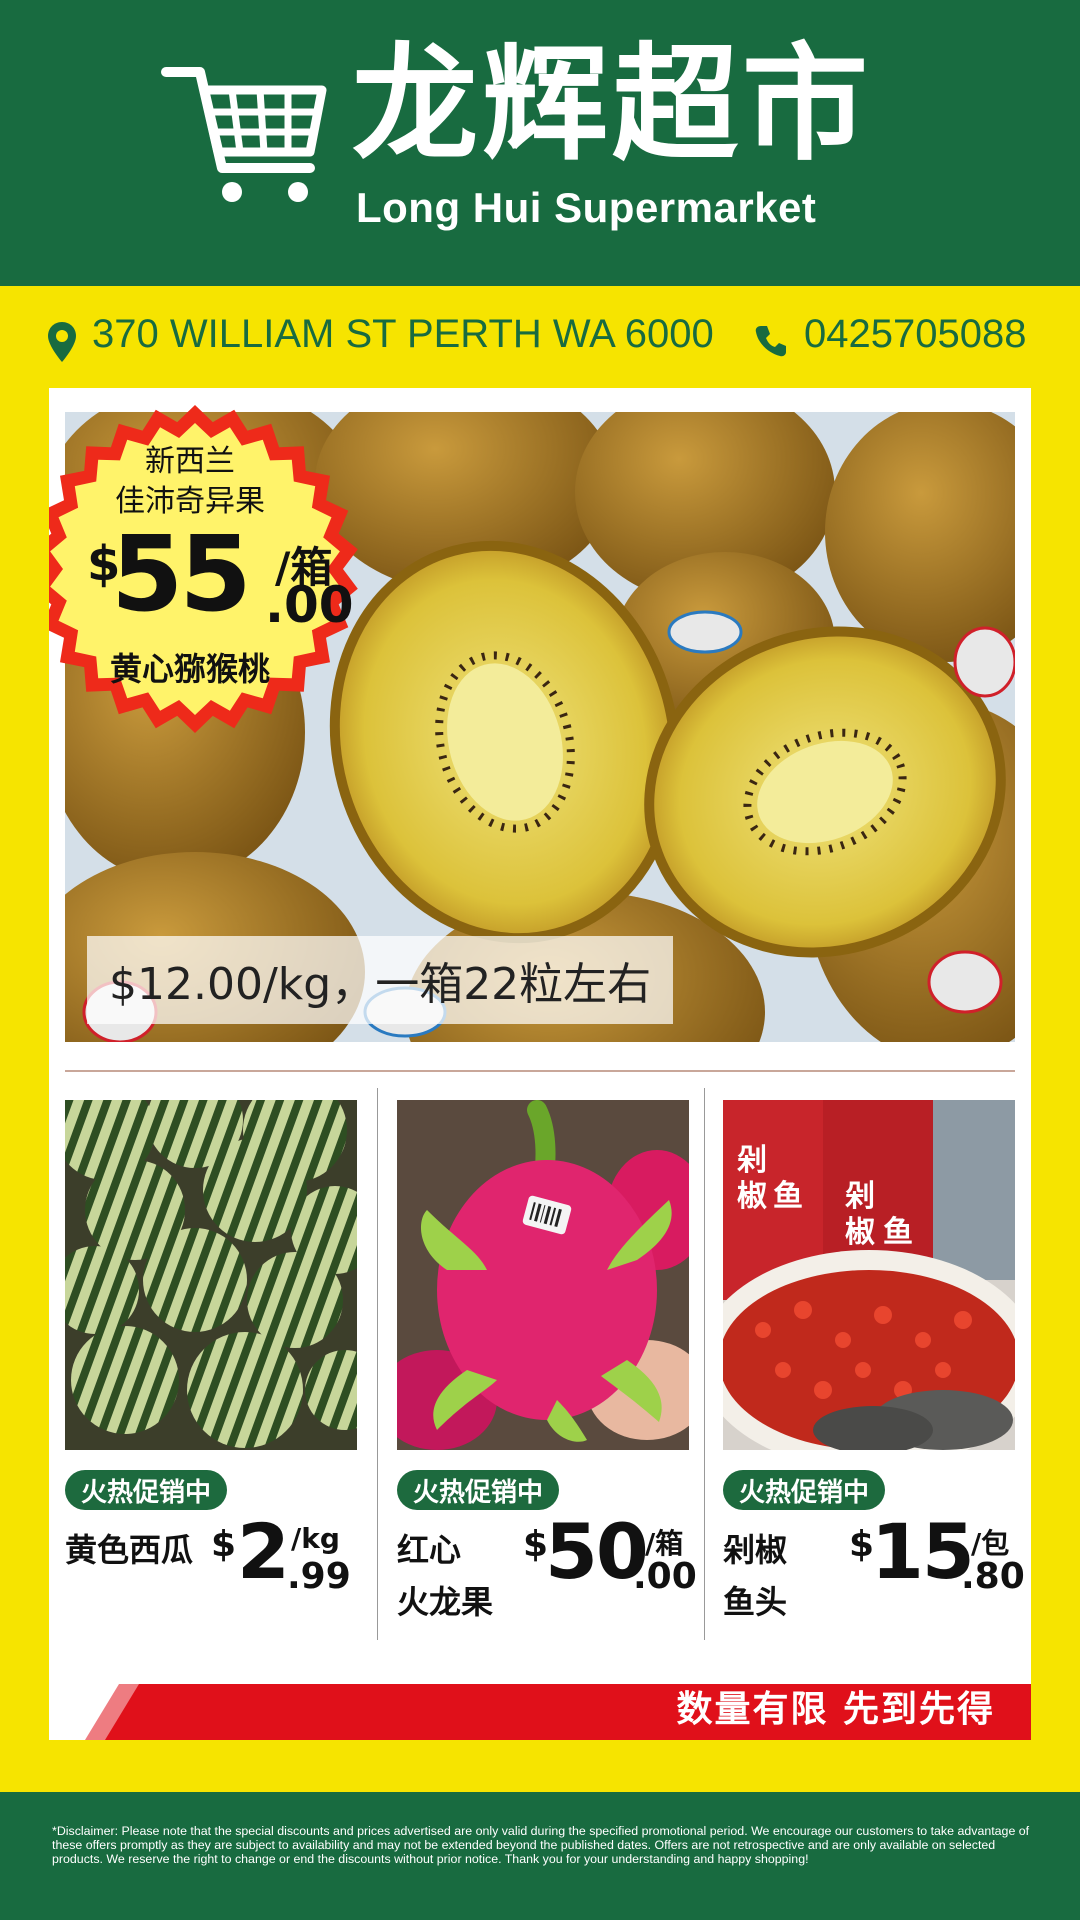  I want to click on featured-title: 黄心猕猴桃, so click(189, 669).